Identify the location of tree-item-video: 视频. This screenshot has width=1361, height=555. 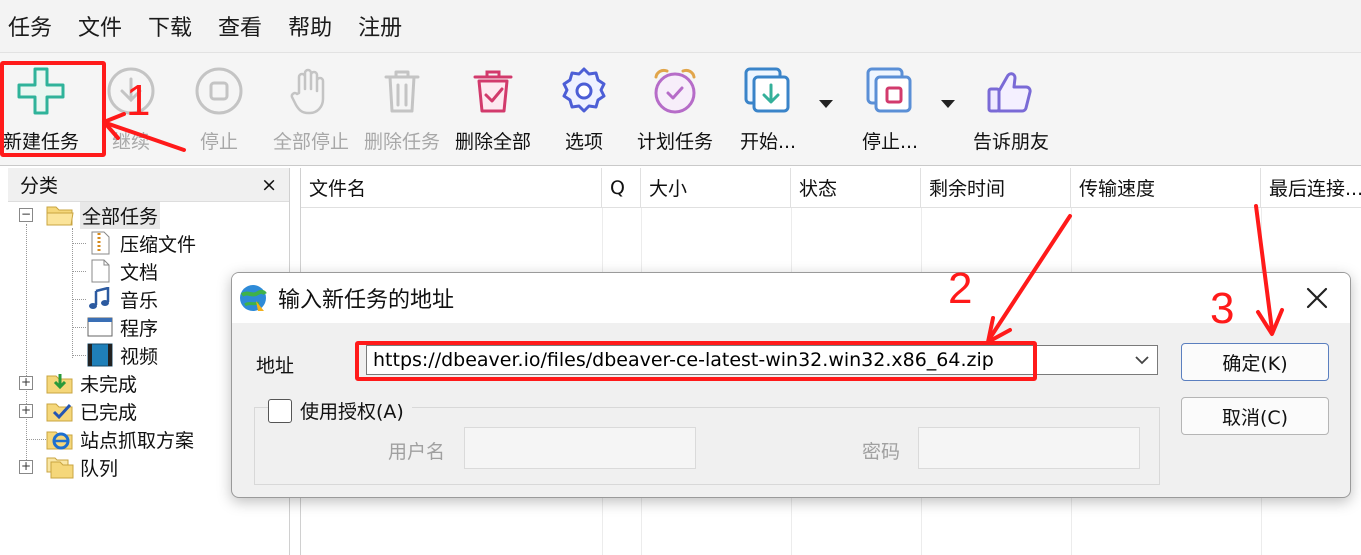
(122, 355).